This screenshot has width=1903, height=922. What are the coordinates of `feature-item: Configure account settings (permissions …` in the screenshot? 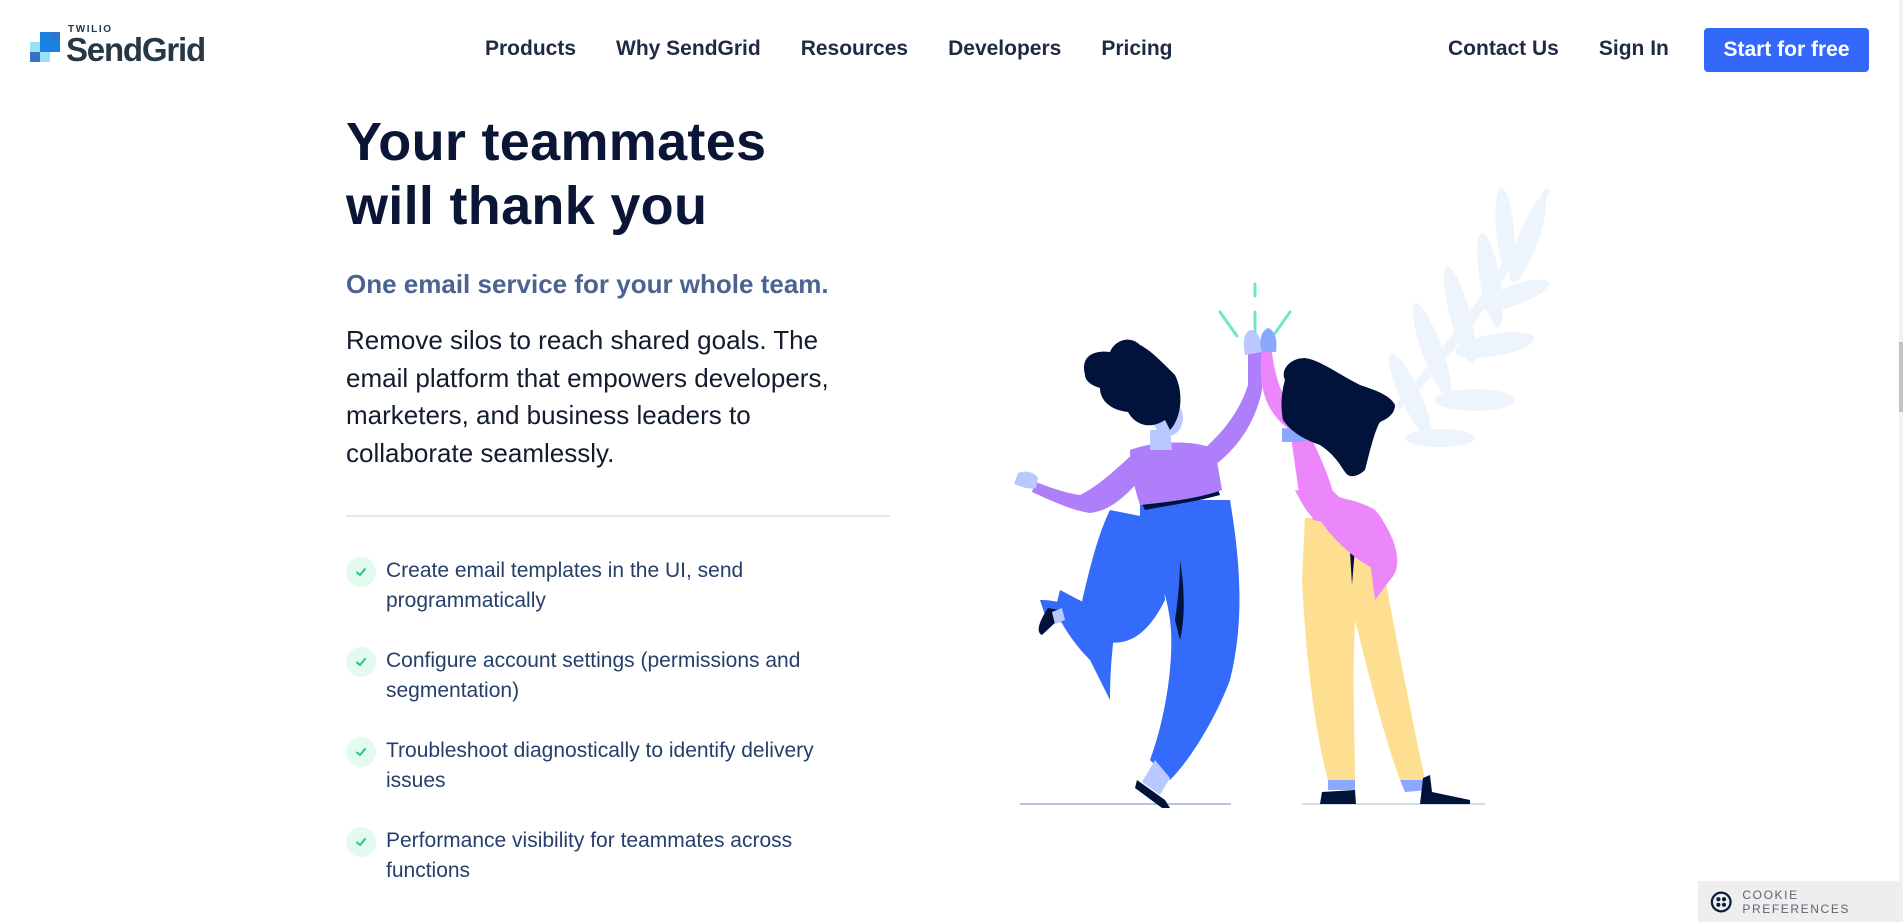 It's located at (606, 691).